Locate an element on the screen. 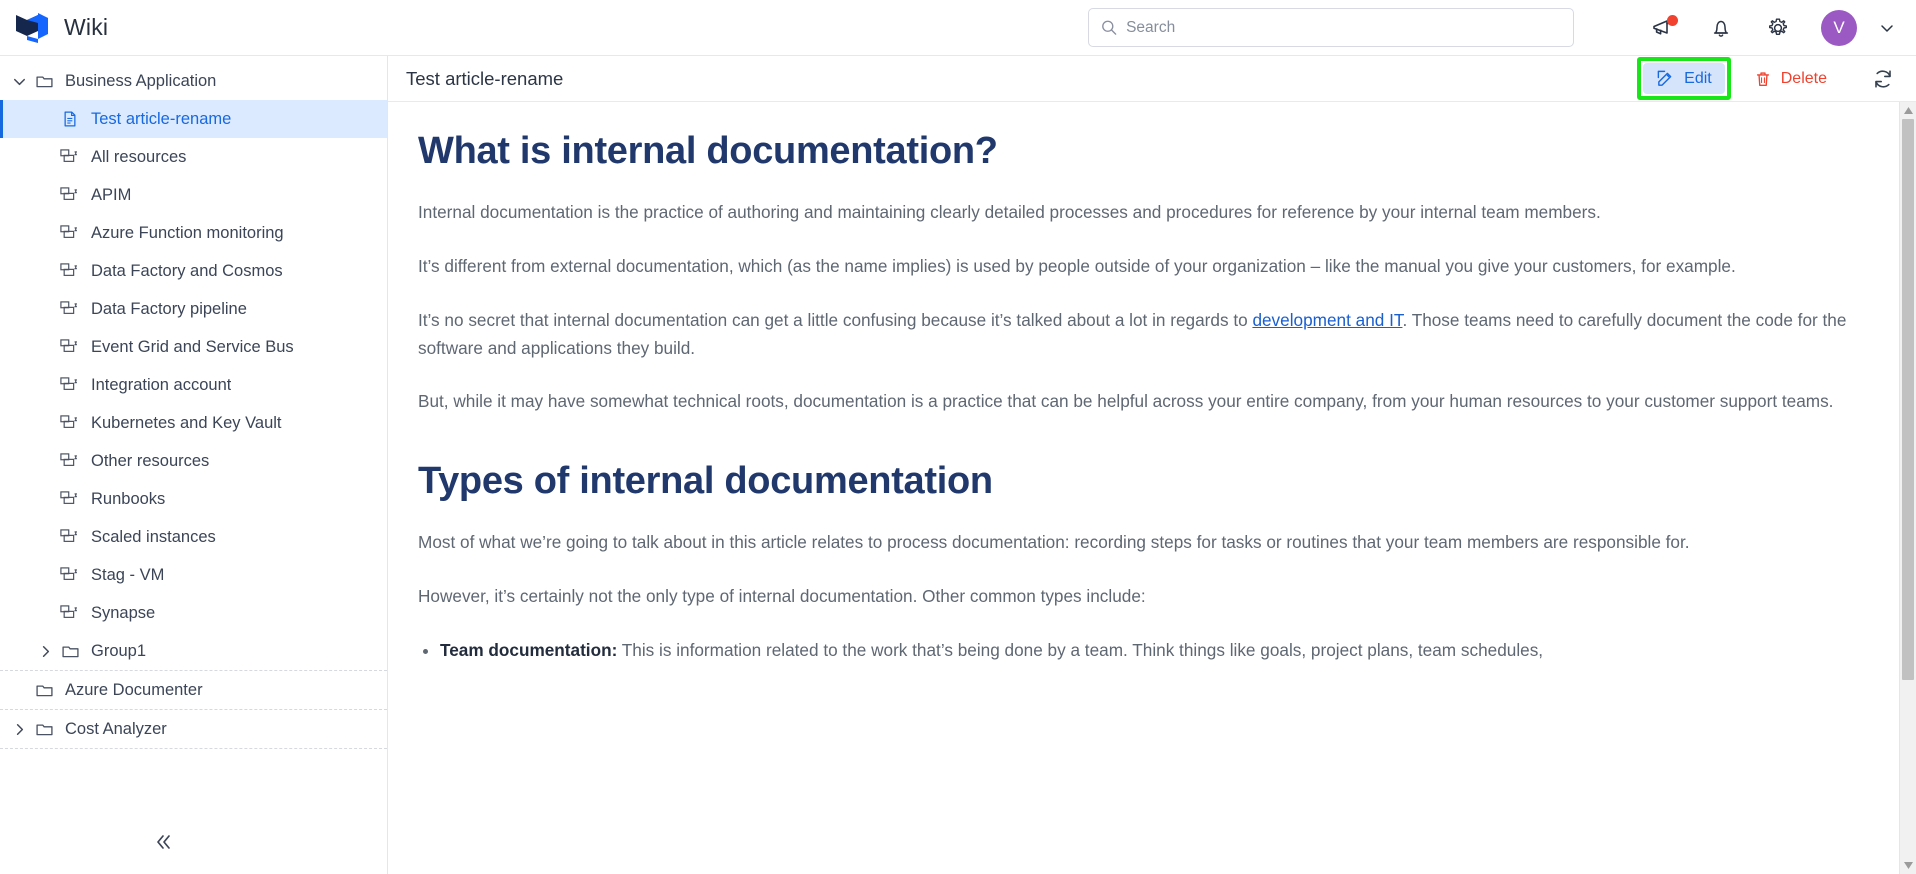  delete-button: Delete is located at coordinates (1790, 79).